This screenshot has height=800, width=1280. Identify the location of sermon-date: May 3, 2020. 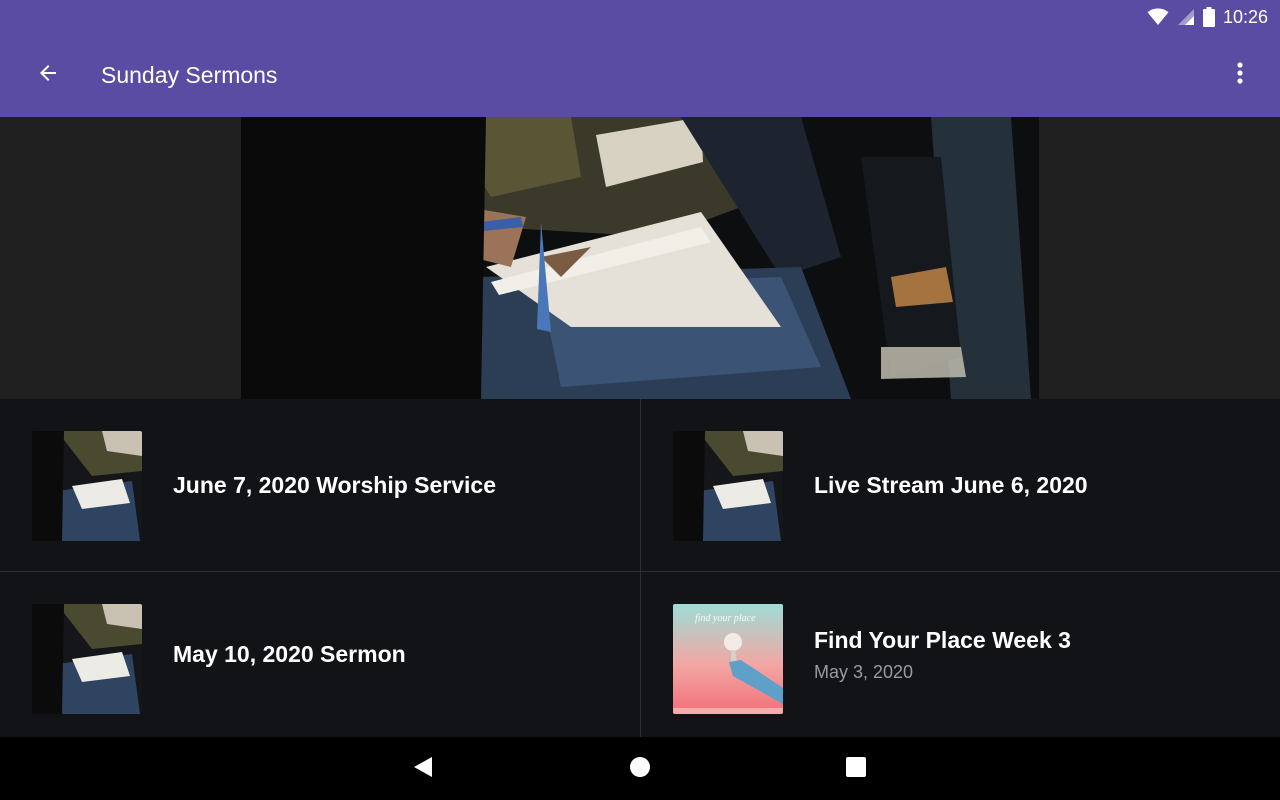
(864, 671).